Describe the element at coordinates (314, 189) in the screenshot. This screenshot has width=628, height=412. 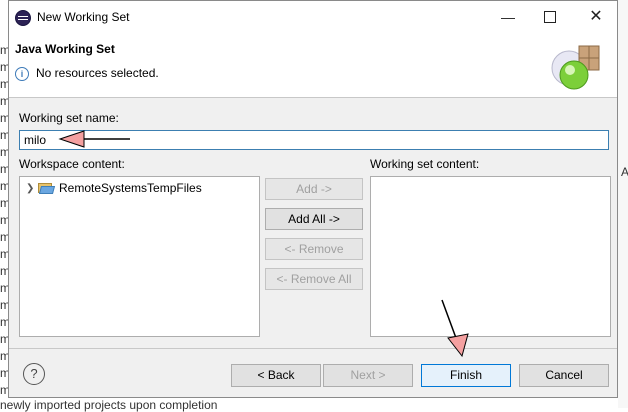
I see `add-button: Add ->` at that location.